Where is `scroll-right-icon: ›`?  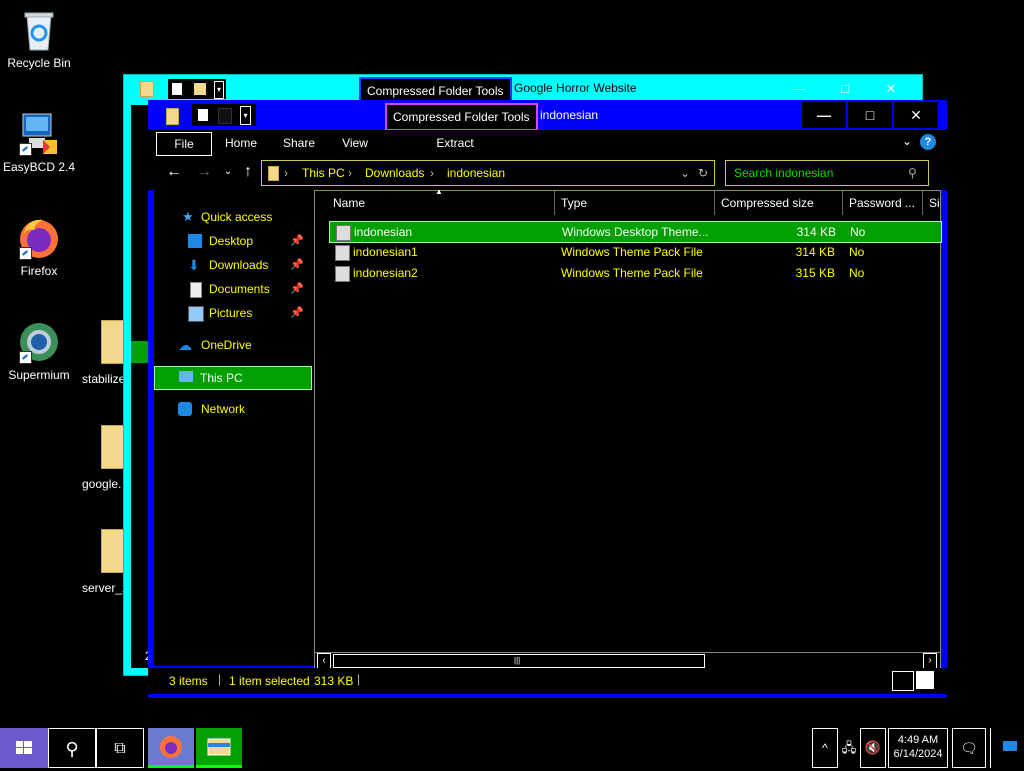 scroll-right-icon: › is located at coordinates (930, 661).